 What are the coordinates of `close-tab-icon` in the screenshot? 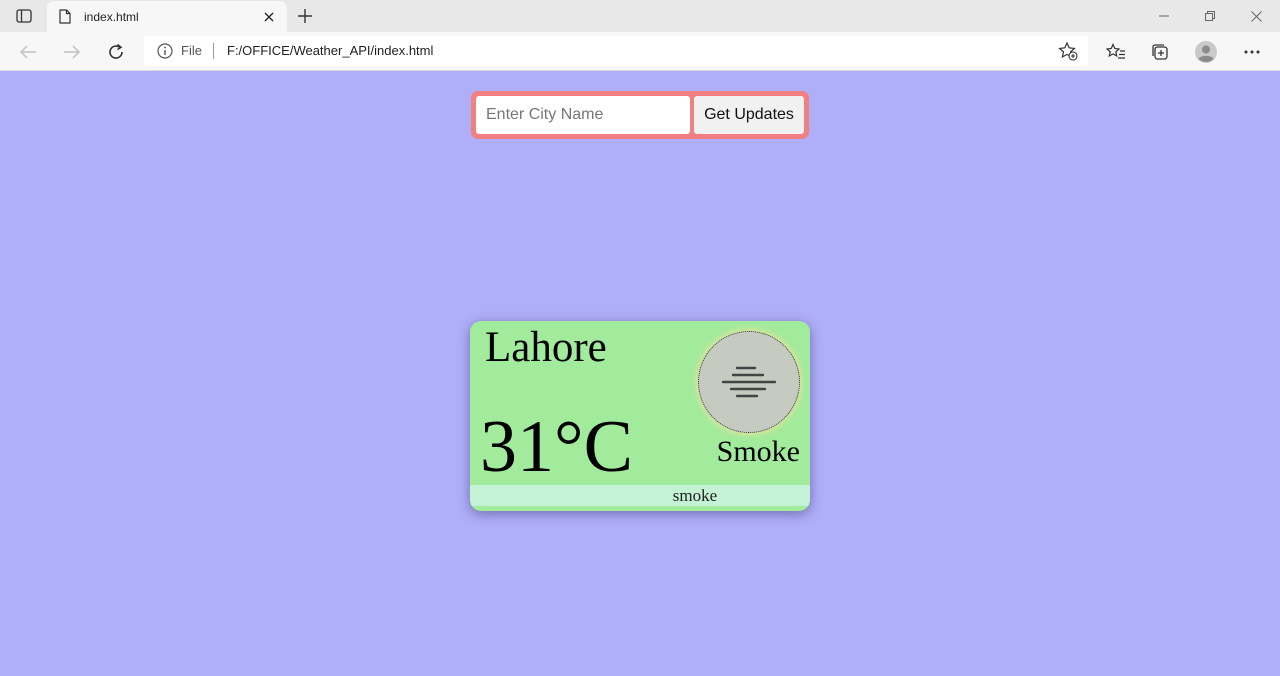 It's located at (269, 17).